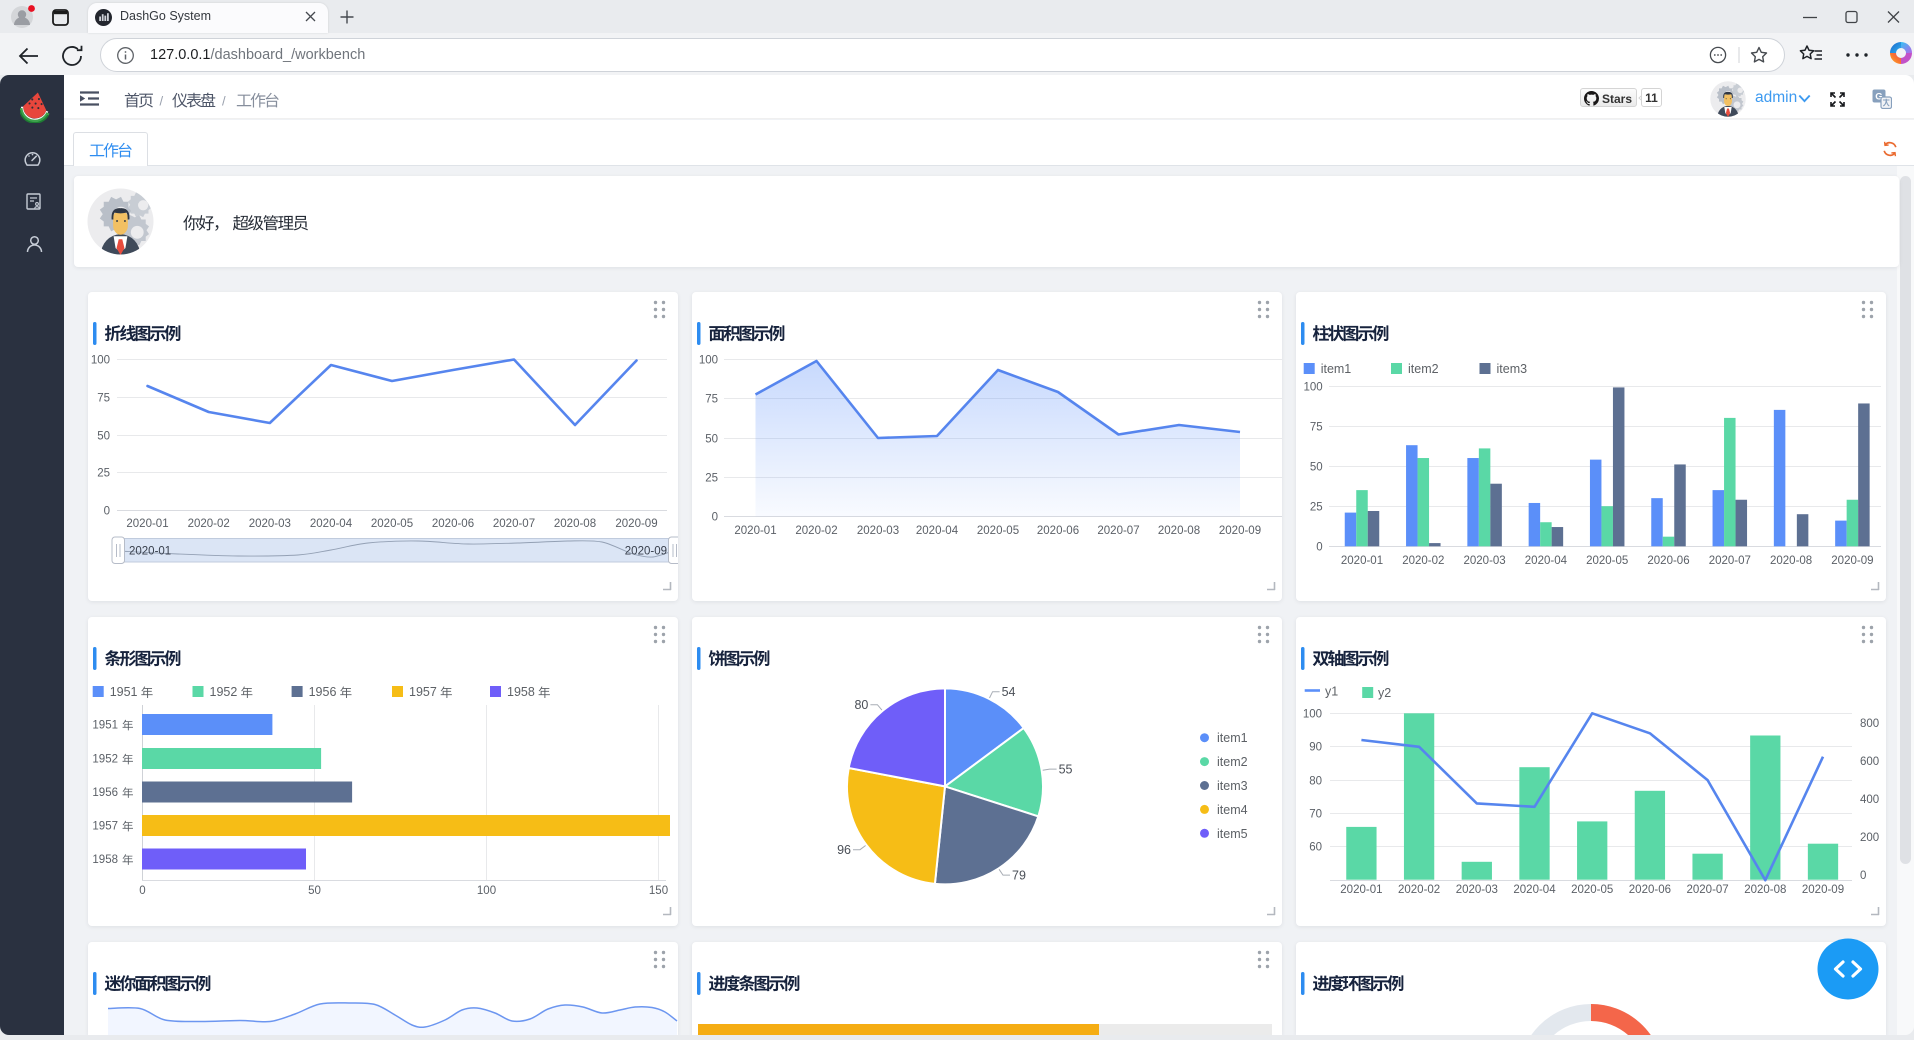  What do you see at coordinates (1009, 692) in the screenshot?
I see `svg-text: 54` at bounding box center [1009, 692].